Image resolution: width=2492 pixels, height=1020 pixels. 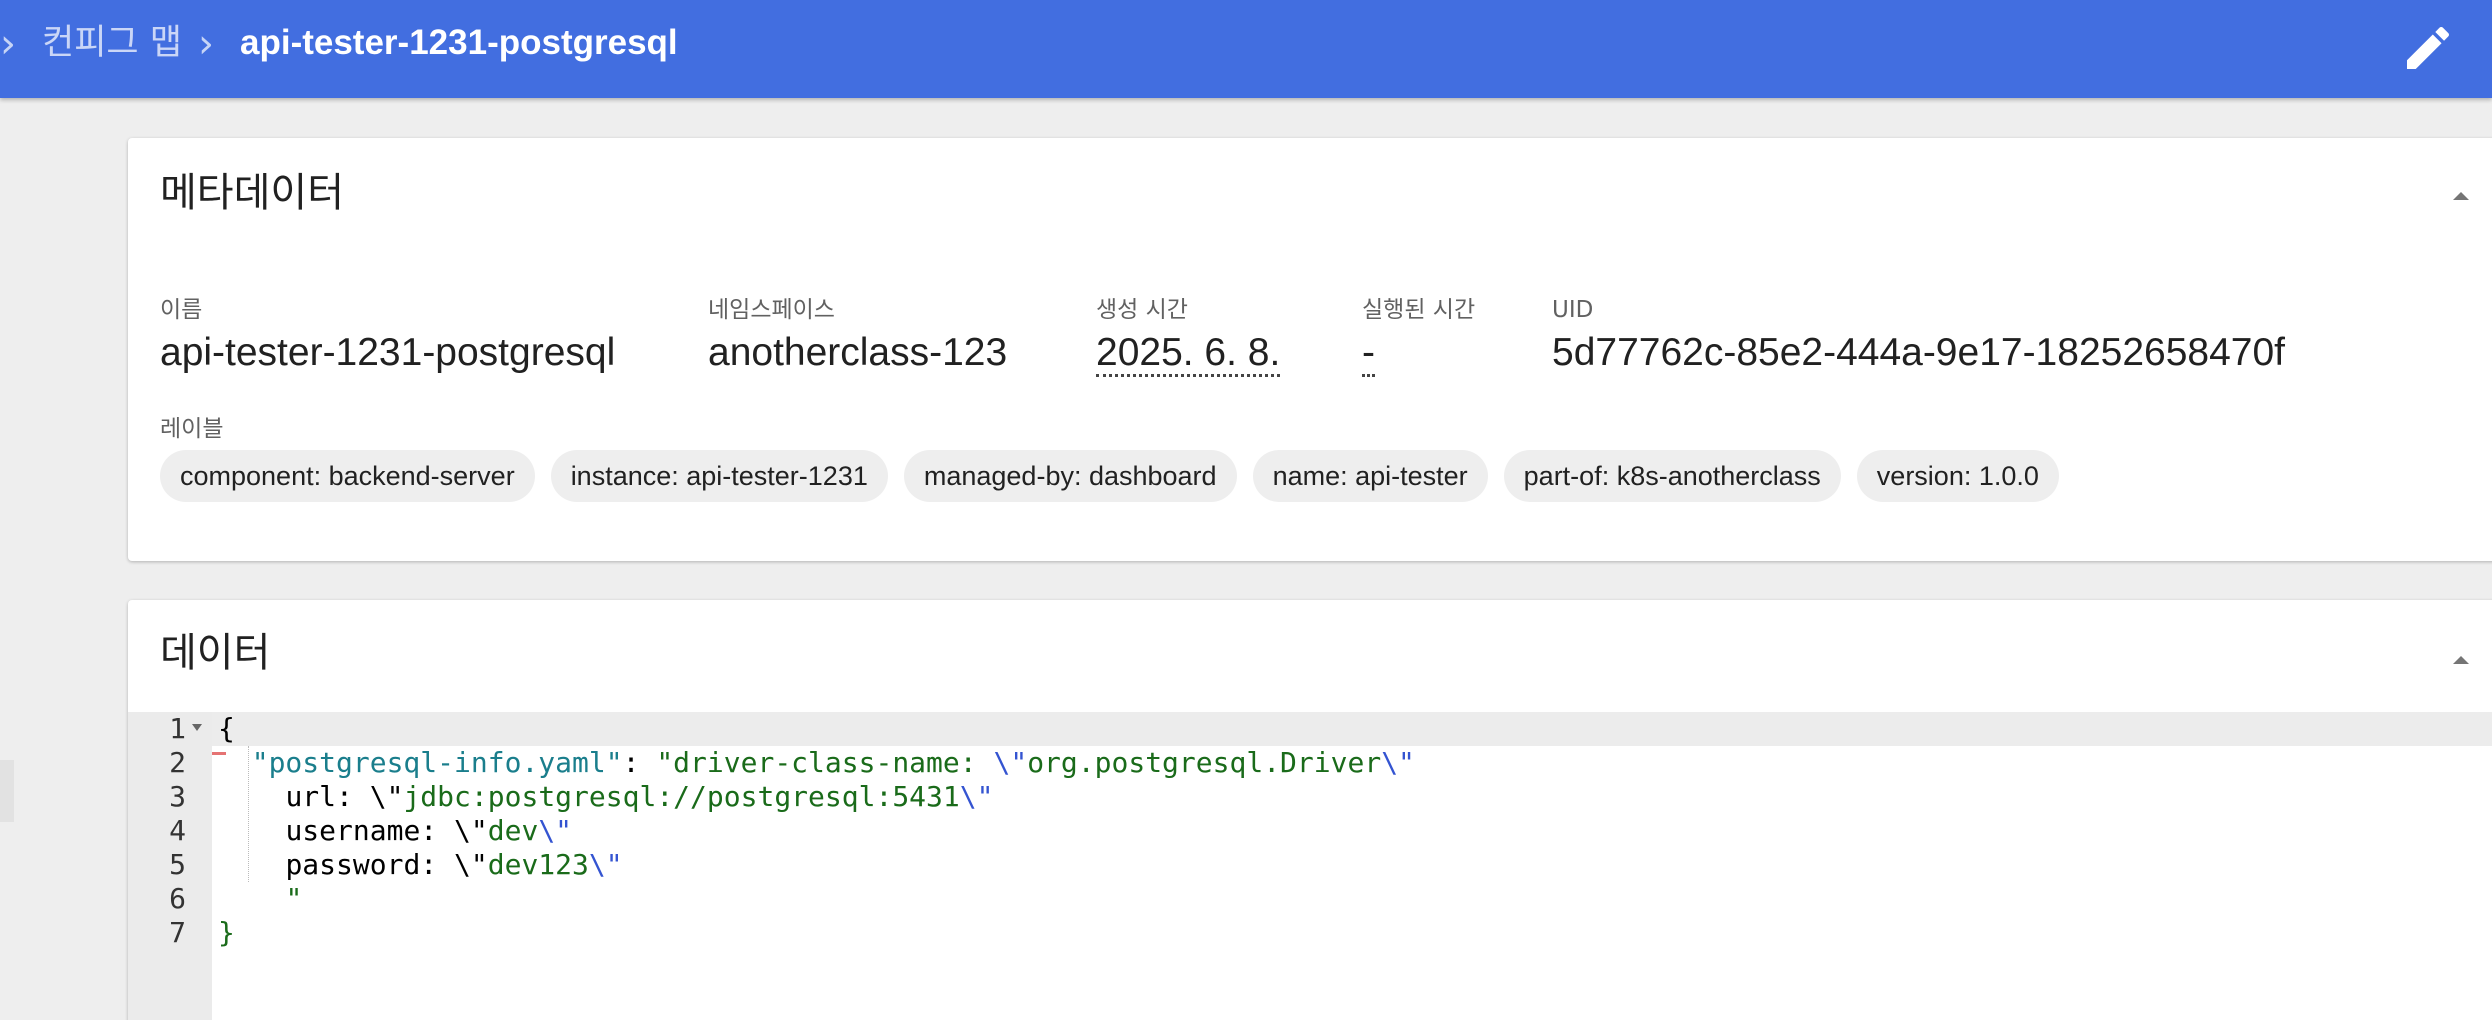 I want to click on code-text: "postgresql-info.yaml", so click(x=437, y=762).